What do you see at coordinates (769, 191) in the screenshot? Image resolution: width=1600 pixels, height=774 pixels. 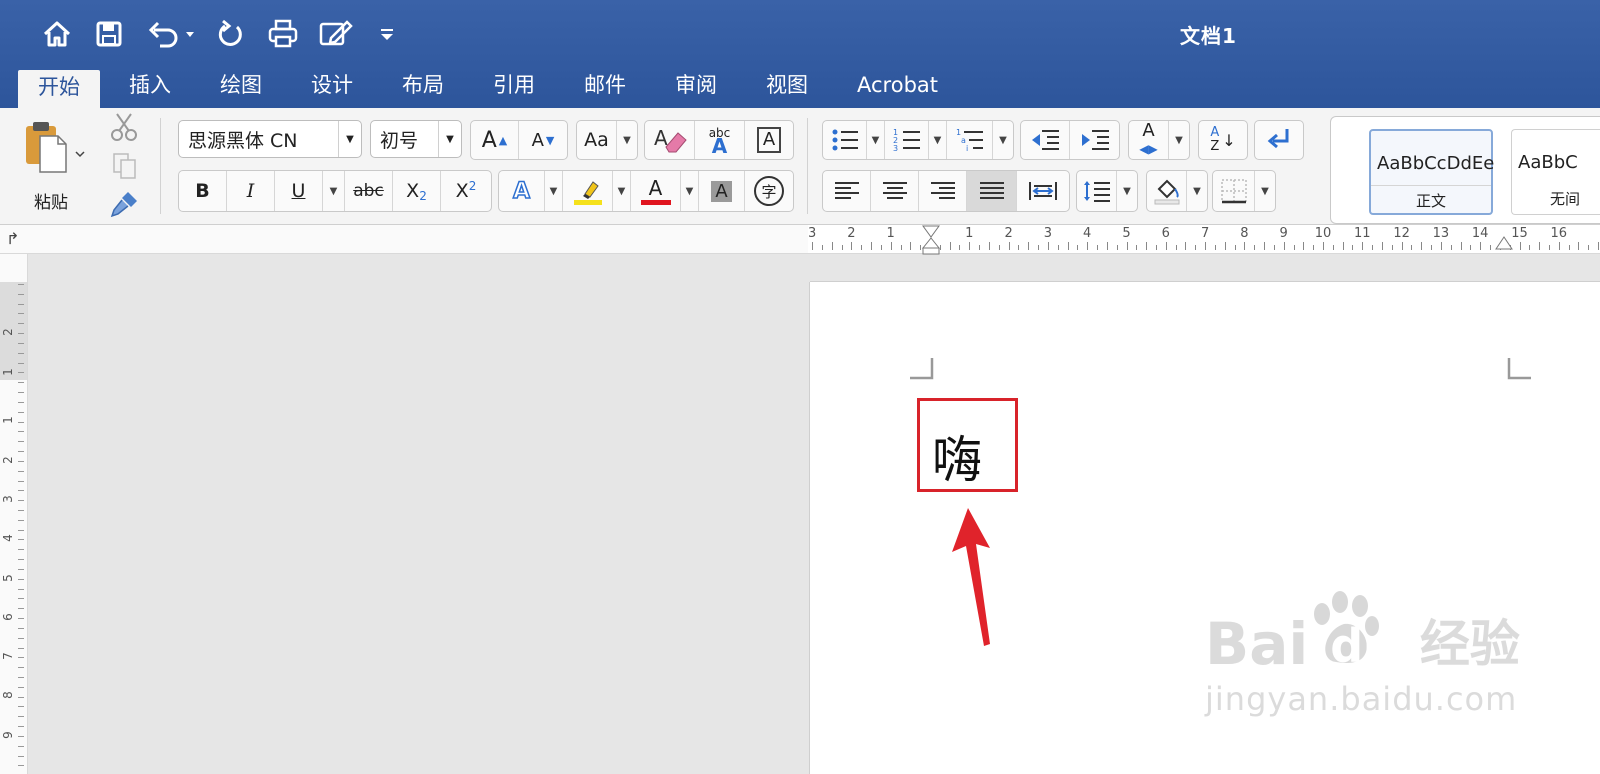 I see `enclose-characters-button: 字` at bounding box center [769, 191].